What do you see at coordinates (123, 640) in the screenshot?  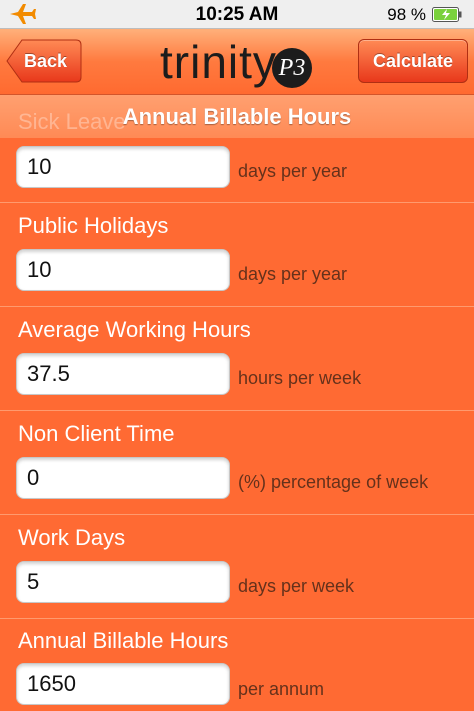 I see `annual-billable-hours-label: Annual Billable Hours` at bounding box center [123, 640].